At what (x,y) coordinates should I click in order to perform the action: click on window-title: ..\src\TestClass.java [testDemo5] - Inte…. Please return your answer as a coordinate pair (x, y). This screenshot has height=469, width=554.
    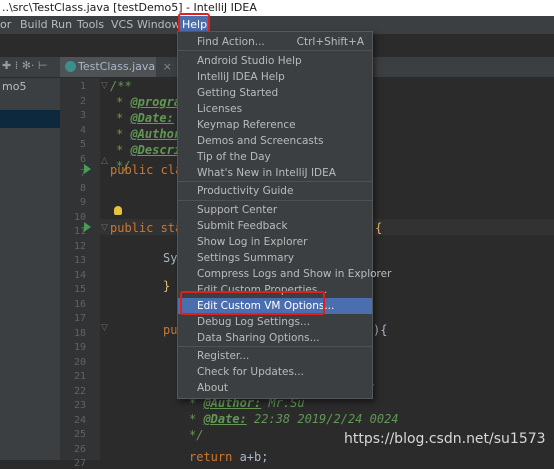
    Looking at the image, I should click on (277, 8).